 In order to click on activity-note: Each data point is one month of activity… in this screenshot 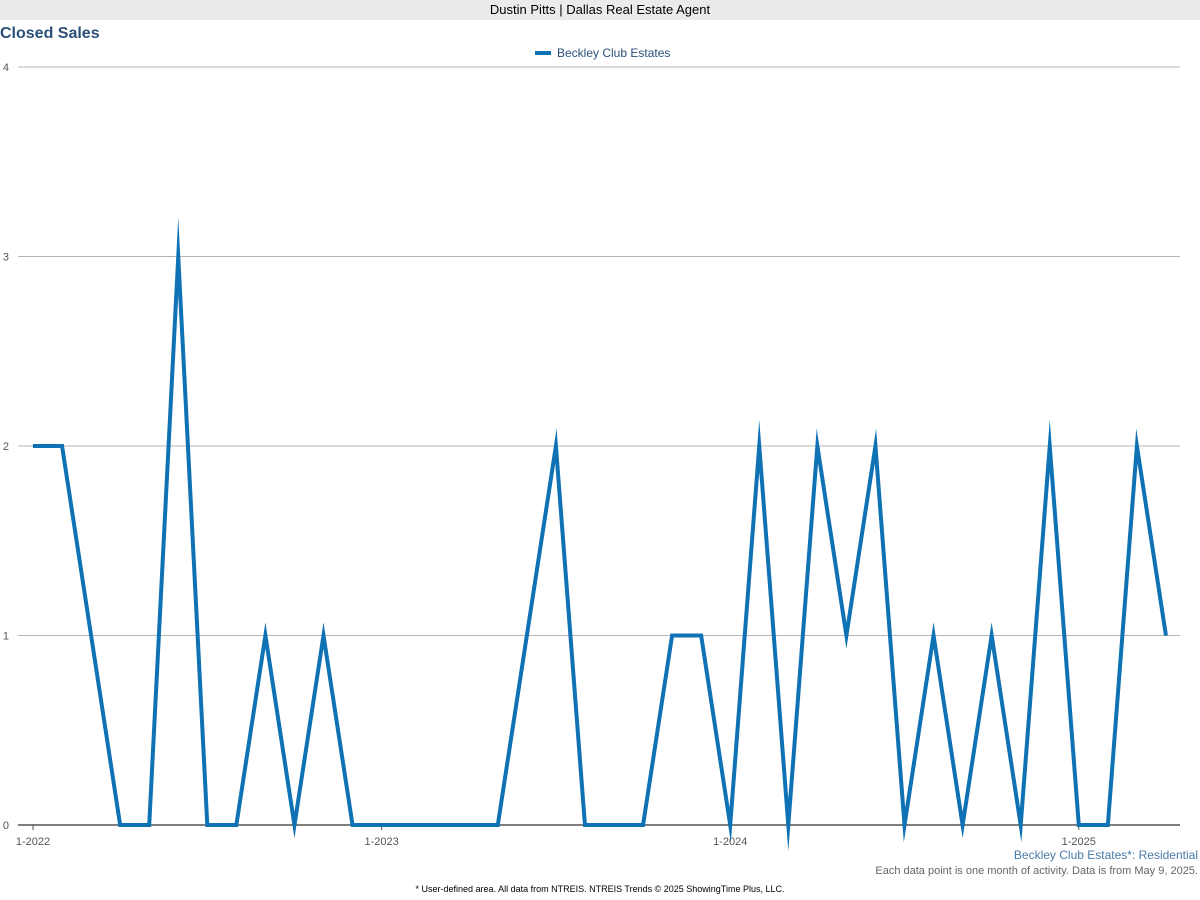, I will do `click(1036, 871)`.